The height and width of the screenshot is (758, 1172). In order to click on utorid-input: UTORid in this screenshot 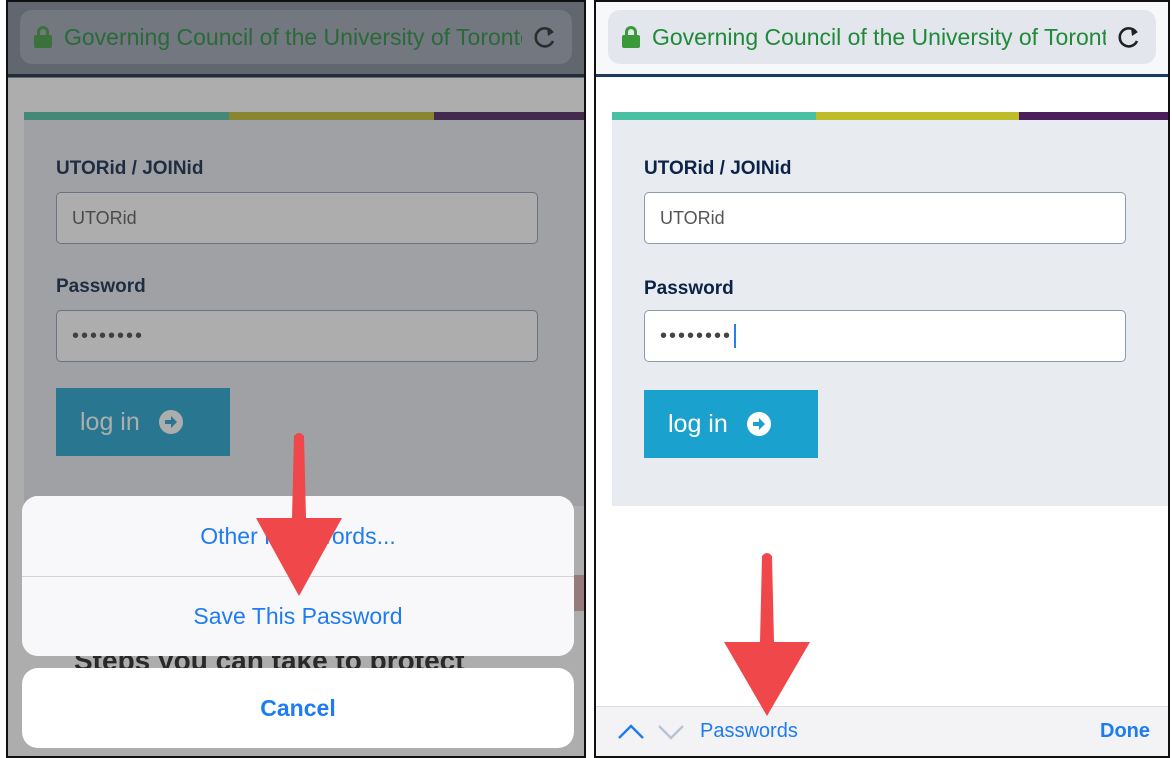, I will do `click(885, 218)`.